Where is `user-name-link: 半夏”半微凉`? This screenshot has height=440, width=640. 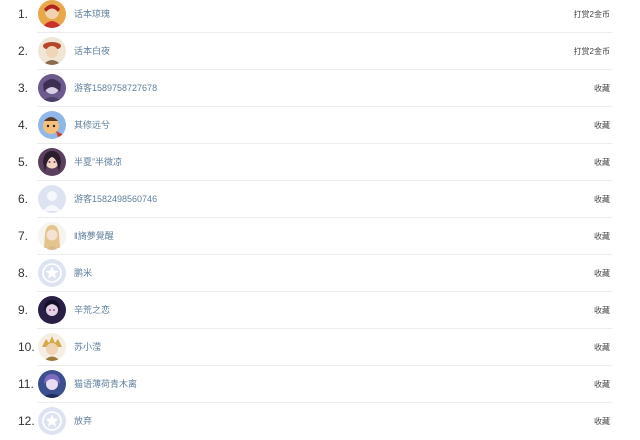 user-name-link: 半夏”半微凉 is located at coordinates (98, 162).